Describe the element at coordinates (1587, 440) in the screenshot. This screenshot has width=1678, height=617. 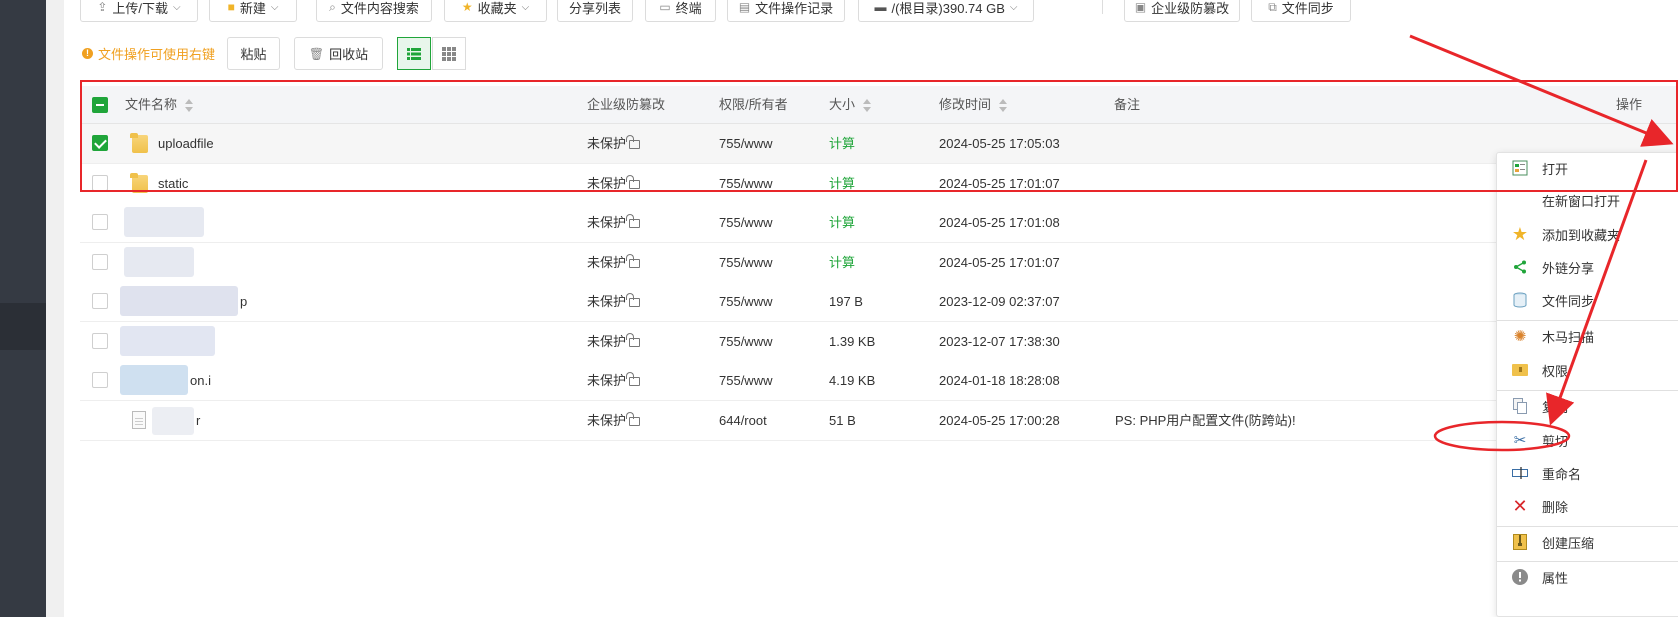
I see `menu-item-cut: ✂ 剪切` at that location.